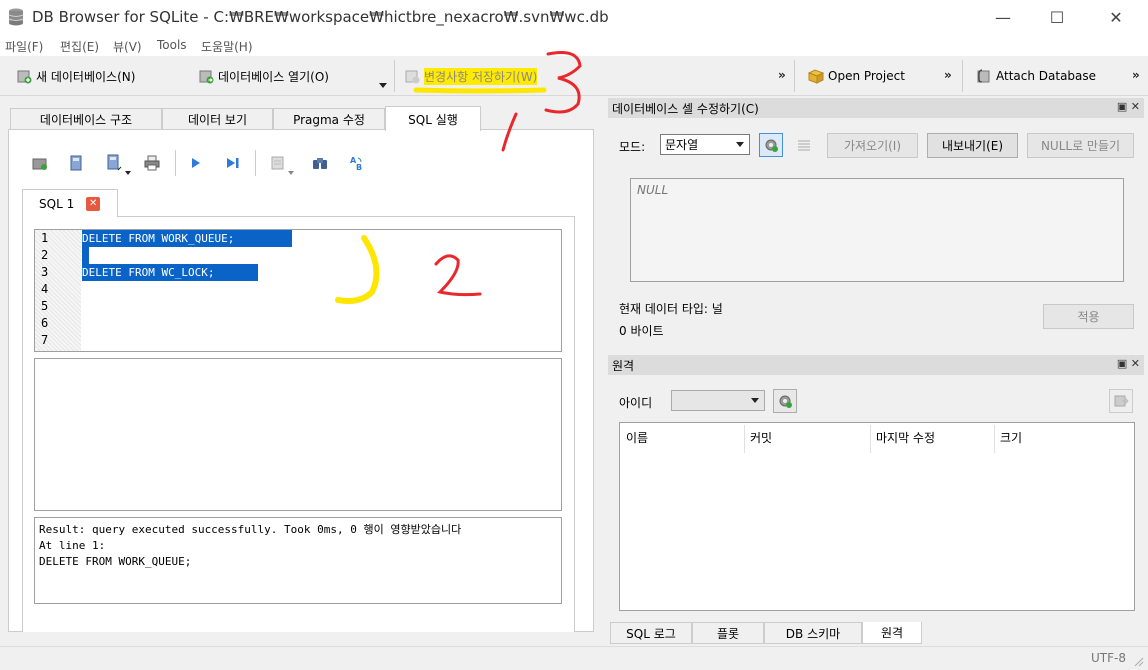  What do you see at coordinates (217, 119) in the screenshot?
I see `tab-browse-data: 데이터 보기` at bounding box center [217, 119].